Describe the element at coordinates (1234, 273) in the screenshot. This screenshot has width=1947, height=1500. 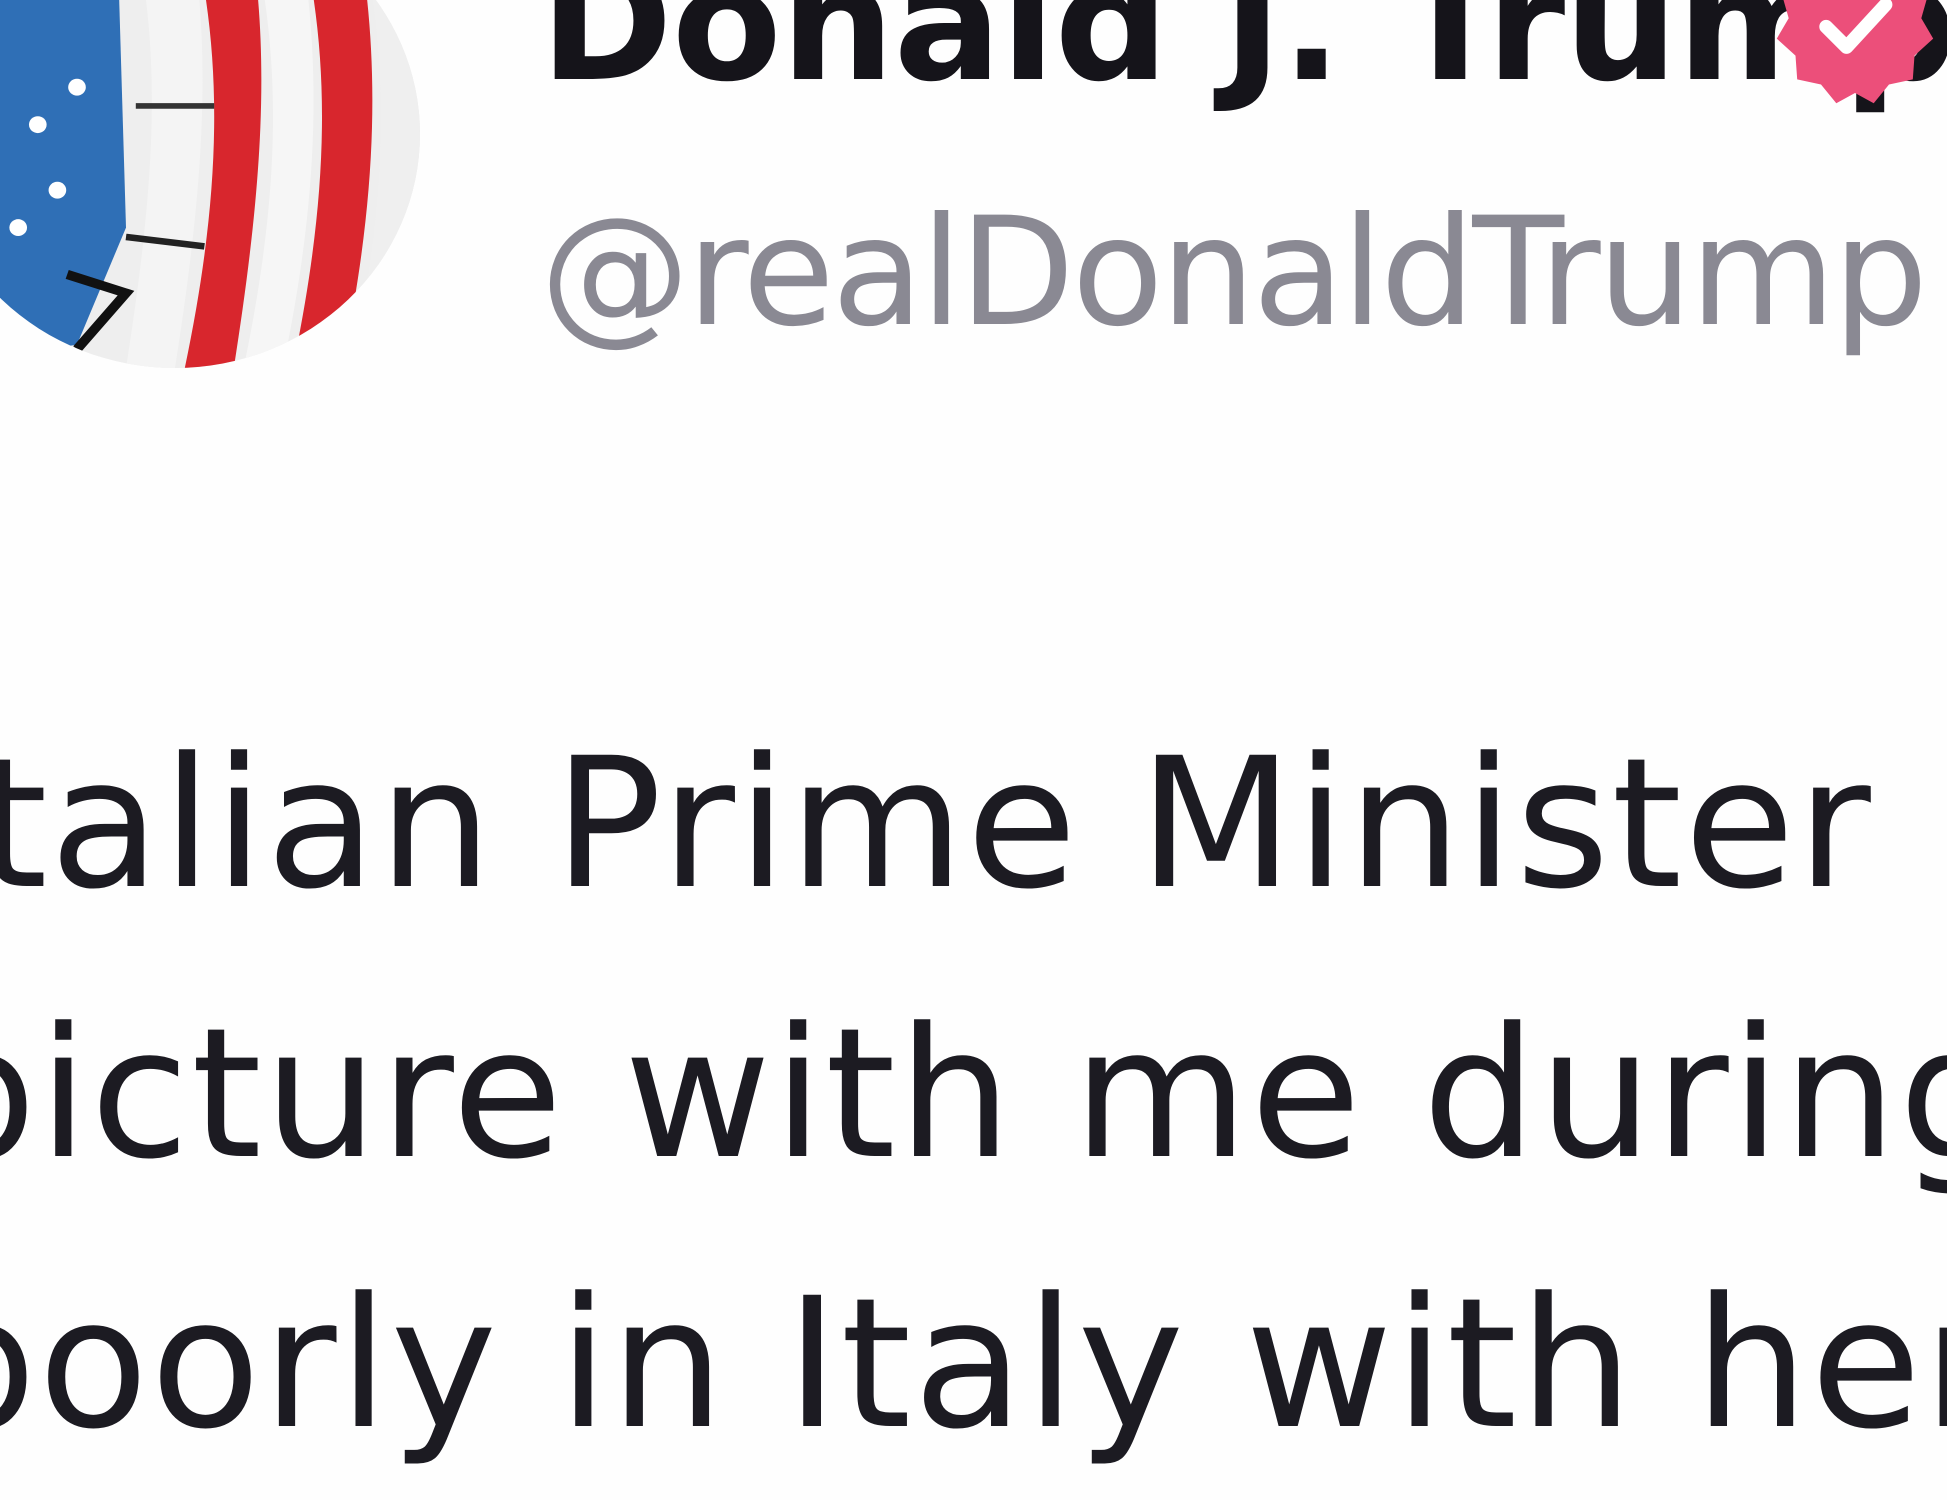
I see `author-handle: @realDonaldTrump` at that location.